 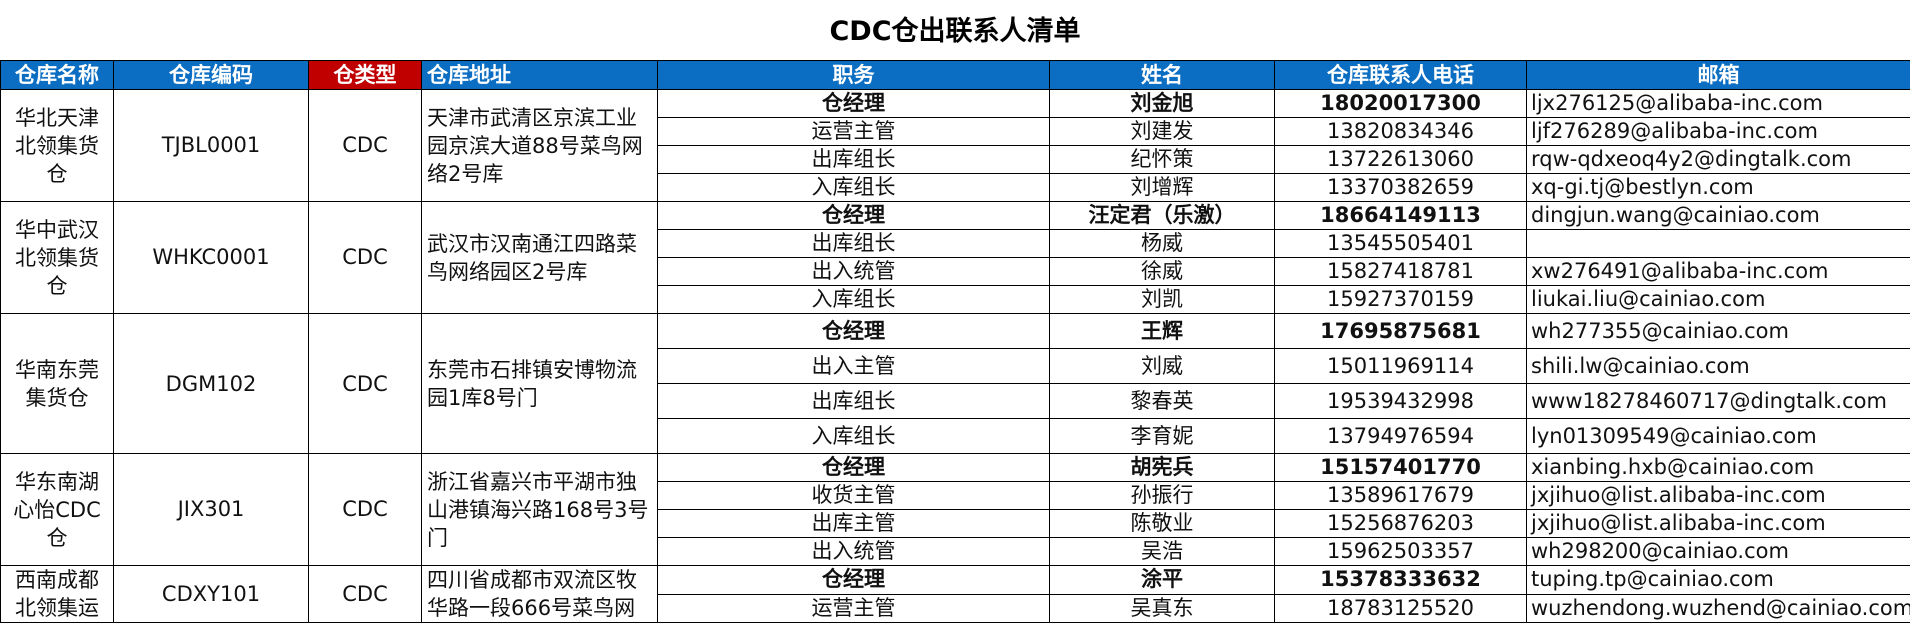 I want to click on email-cell: xianbing.hxb@cainiao.com, so click(x=1718, y=468).